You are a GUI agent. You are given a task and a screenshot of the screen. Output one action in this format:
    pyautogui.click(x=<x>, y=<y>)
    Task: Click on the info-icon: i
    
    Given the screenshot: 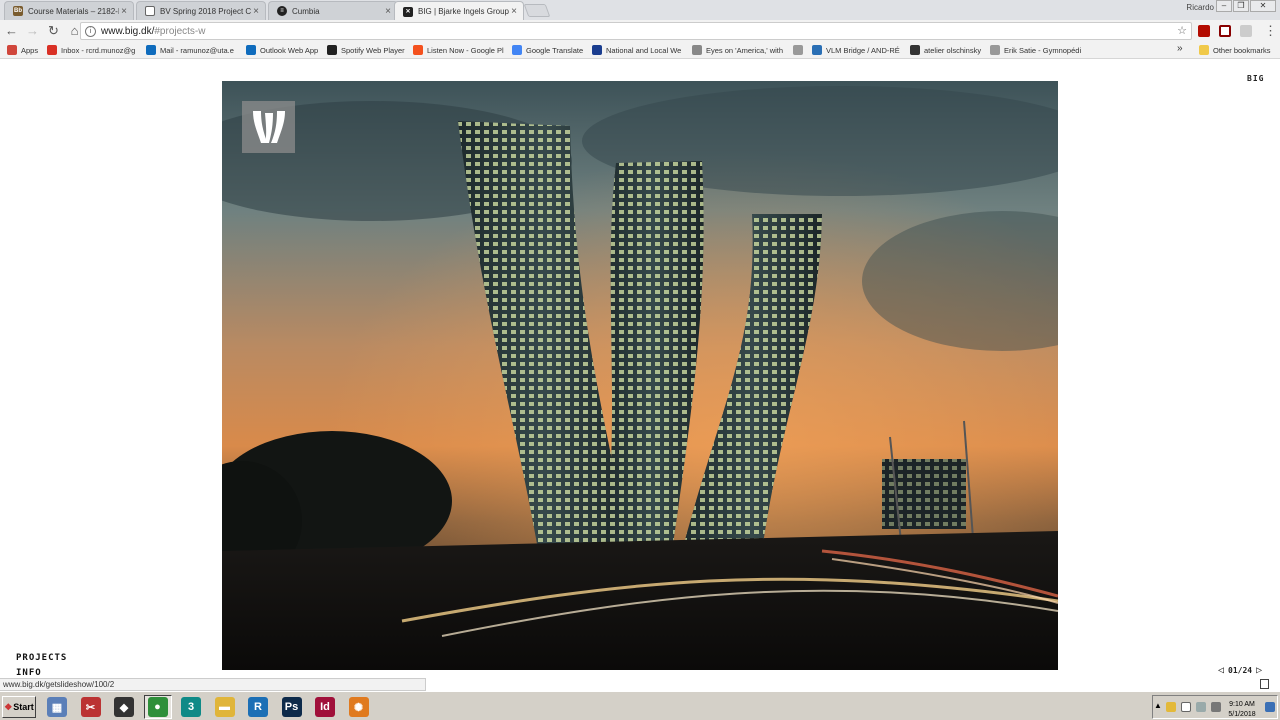 What is the action you would take?
    pyautogui.click(x=90, y=31)
    